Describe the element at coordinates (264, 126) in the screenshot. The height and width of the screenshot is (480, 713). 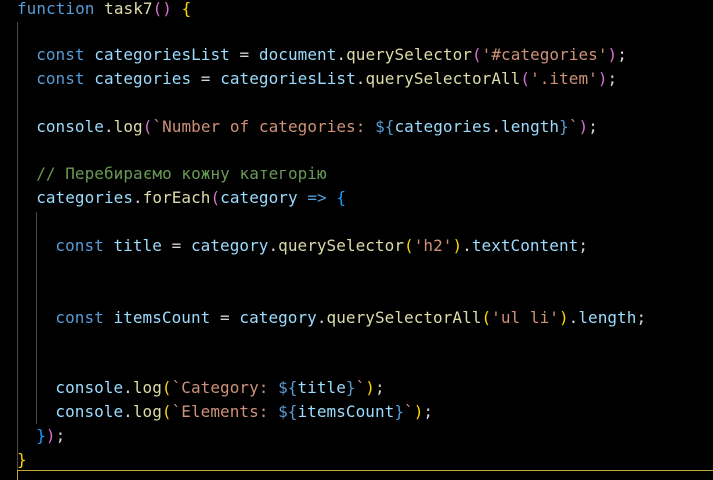
I see `code-token: `Number of categories:` at that location.